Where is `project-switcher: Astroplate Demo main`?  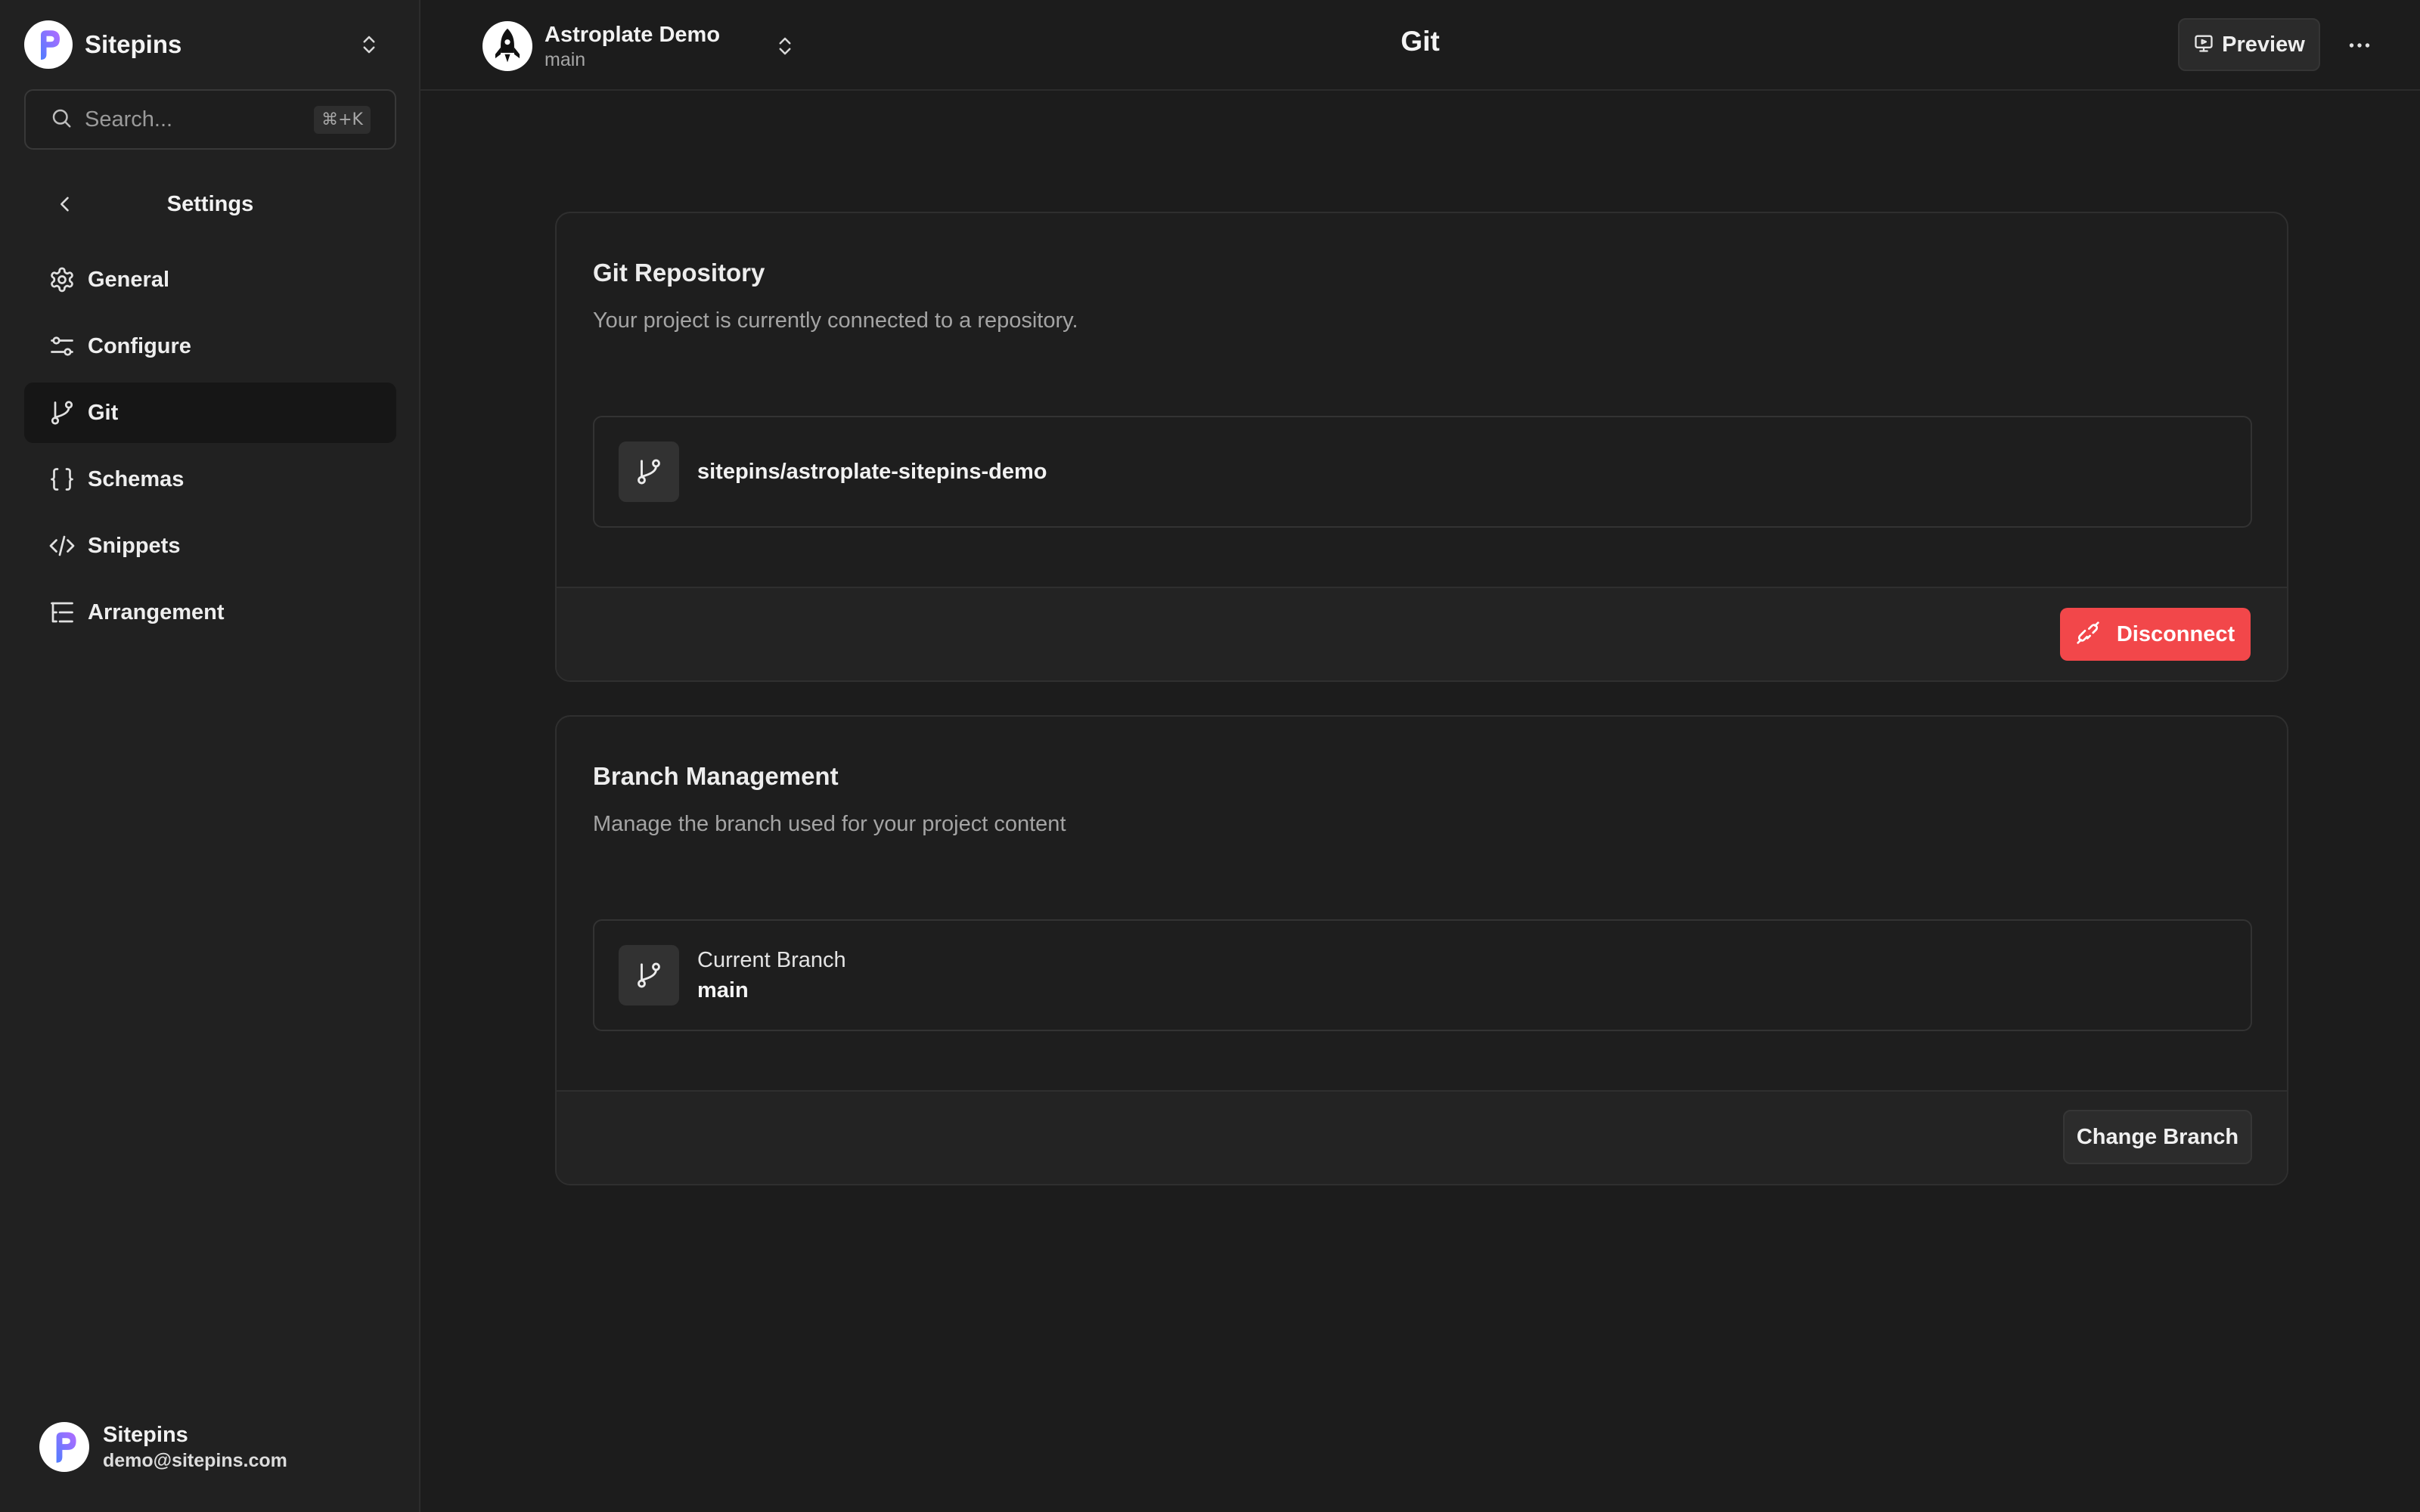
project-switcher: Astroplate Demo main is located at coordinates (642, 46).